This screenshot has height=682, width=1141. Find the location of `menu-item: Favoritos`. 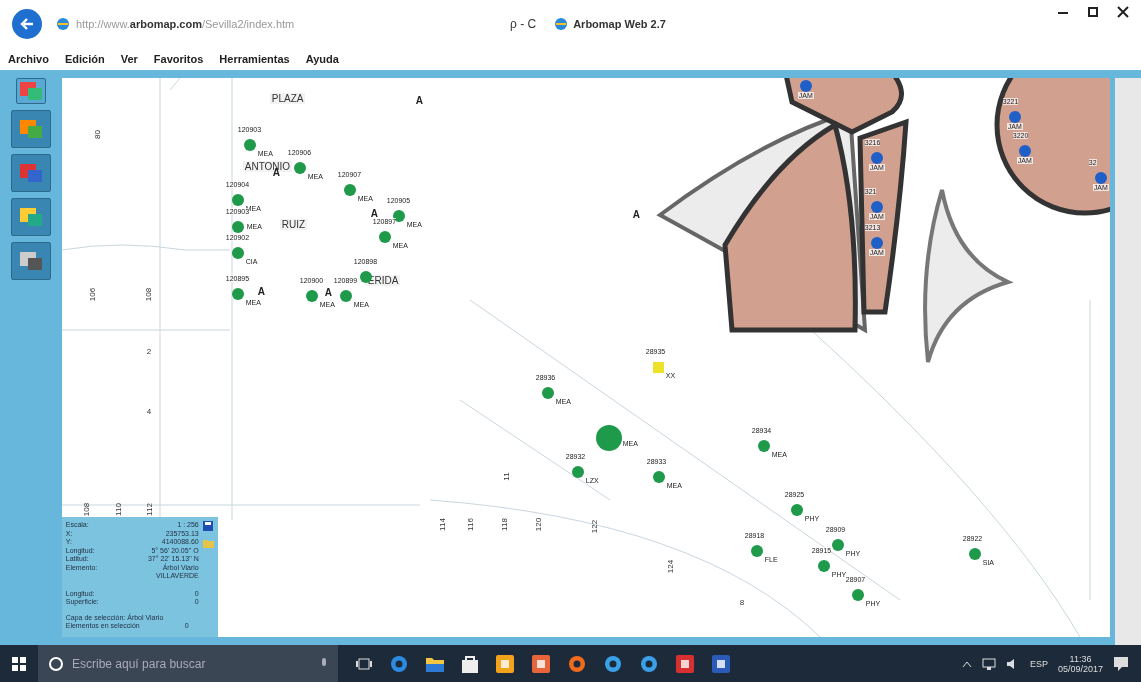

menu-item: Favoritos is located at coordinates (178, 58).